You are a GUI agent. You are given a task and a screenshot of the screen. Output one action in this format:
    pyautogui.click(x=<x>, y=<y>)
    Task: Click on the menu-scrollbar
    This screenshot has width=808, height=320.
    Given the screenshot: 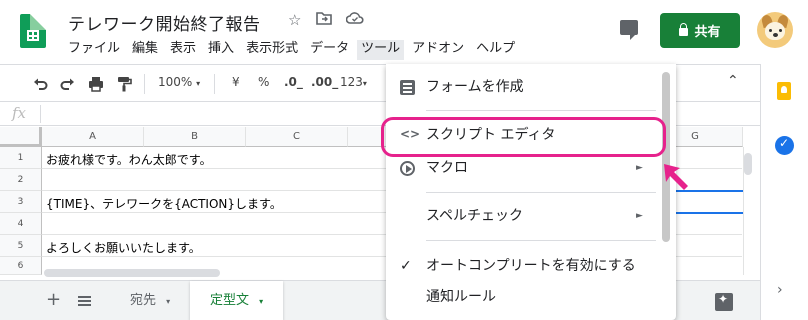 What is the action you would take?
    pyautogui.click(x=666, y=157)
    